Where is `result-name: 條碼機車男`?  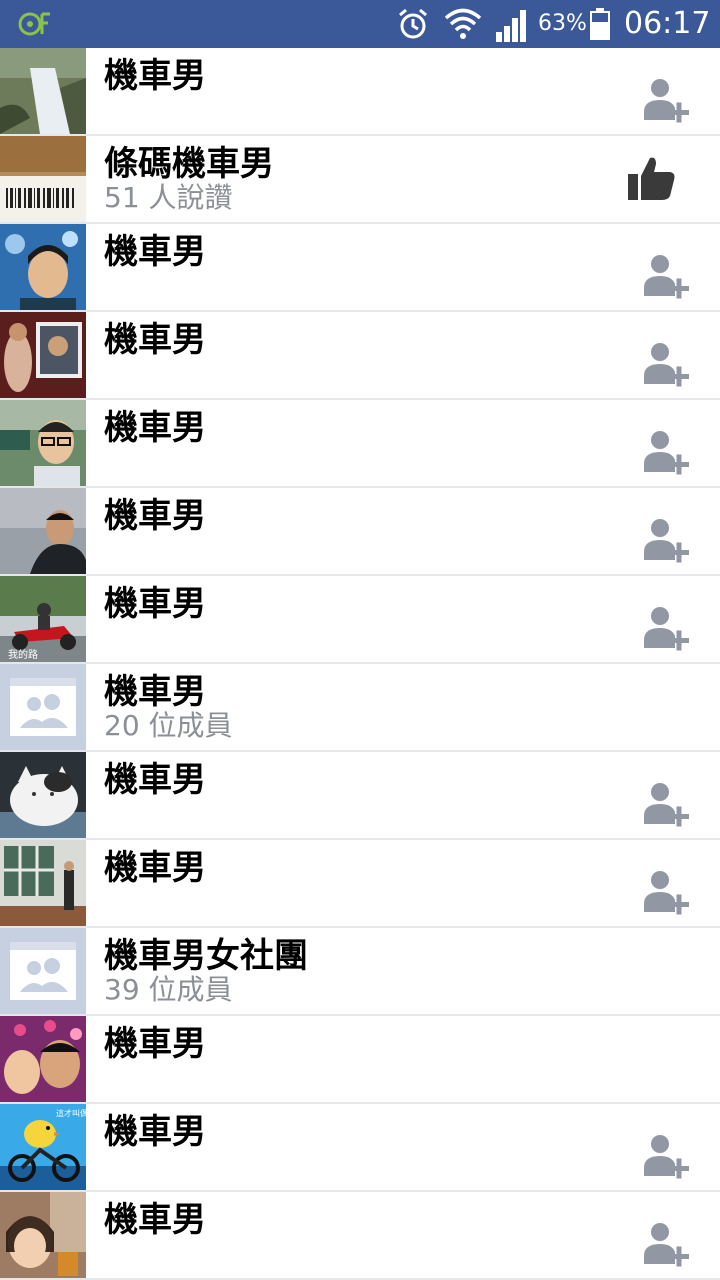
result-name: 條碼機車男 is located at coordinates (189, 164).